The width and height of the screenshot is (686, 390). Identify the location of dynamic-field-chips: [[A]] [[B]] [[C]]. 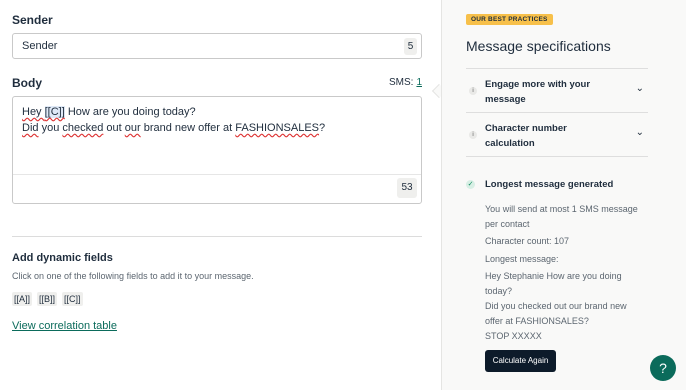
(47, 299).